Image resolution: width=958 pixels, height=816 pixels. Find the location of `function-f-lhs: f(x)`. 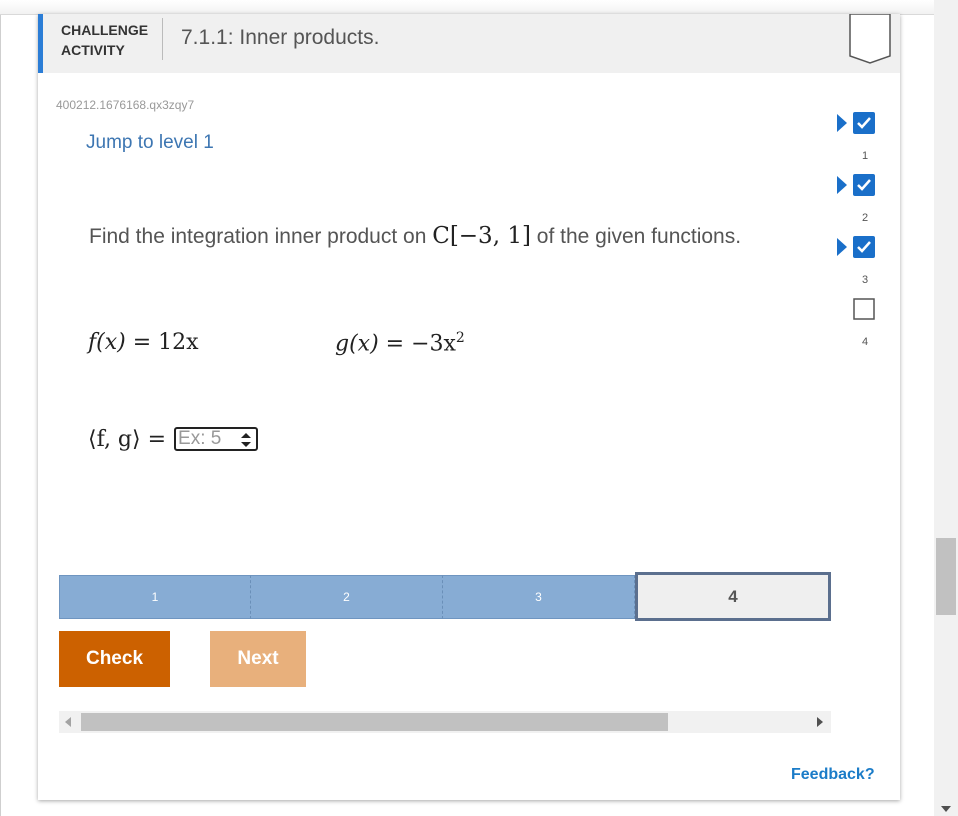

function-f-lhs: f(x) is located at coordinates (107, 342).